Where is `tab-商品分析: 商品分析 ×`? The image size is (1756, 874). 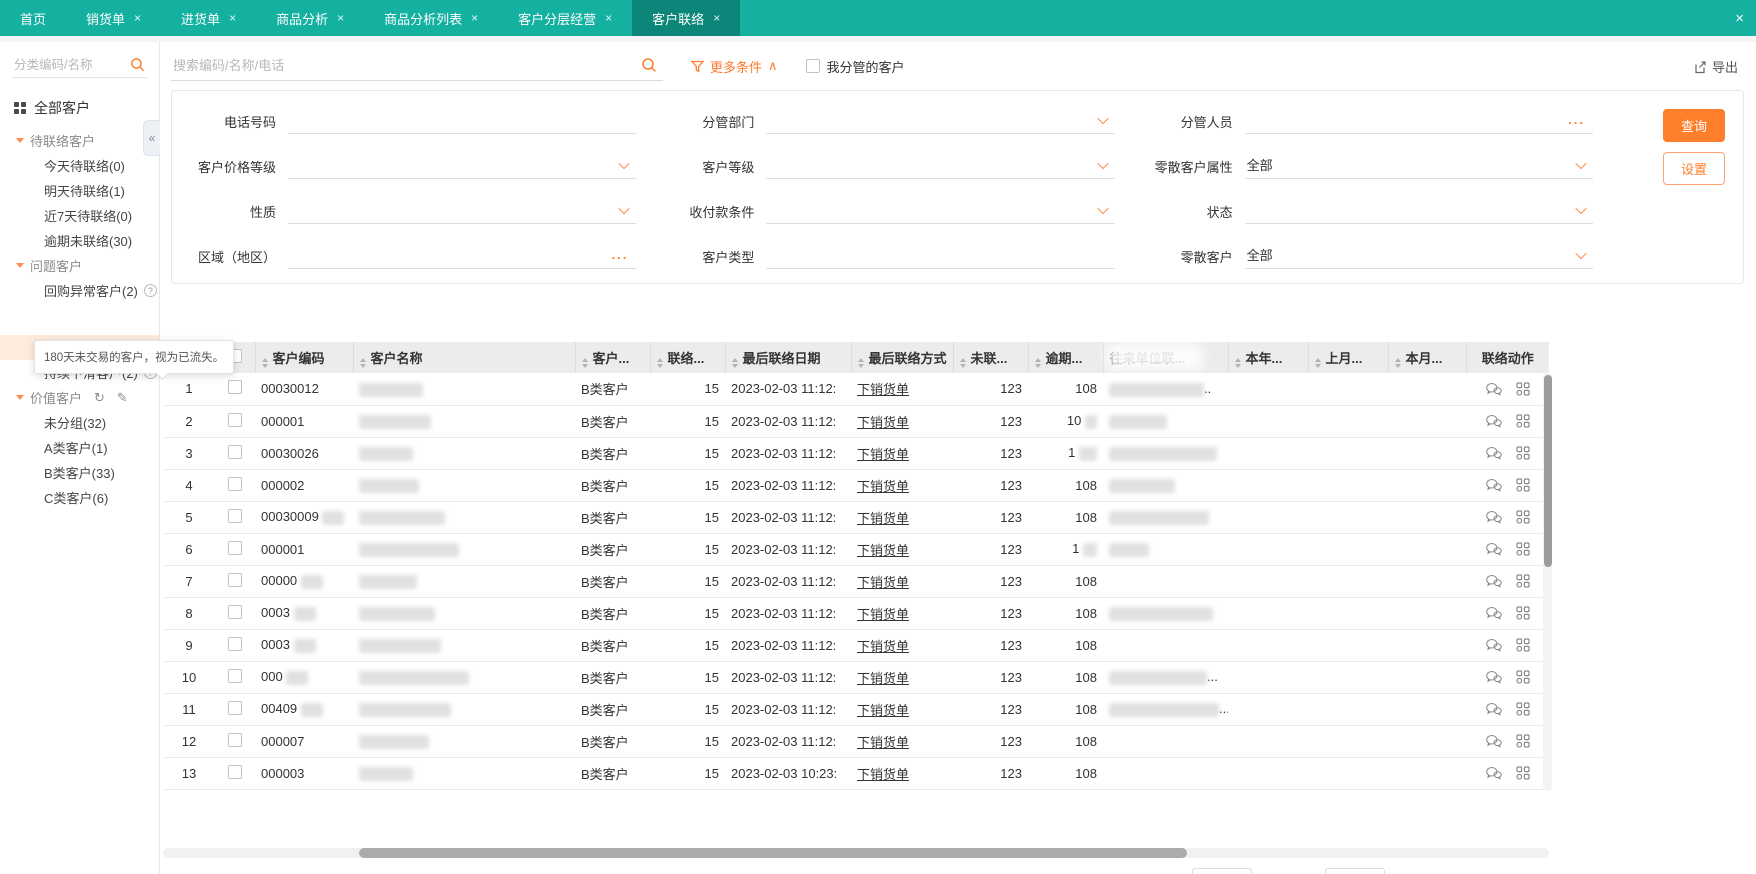
tab-商品分析: 商品分析 × is located at coordinates (310, 18).